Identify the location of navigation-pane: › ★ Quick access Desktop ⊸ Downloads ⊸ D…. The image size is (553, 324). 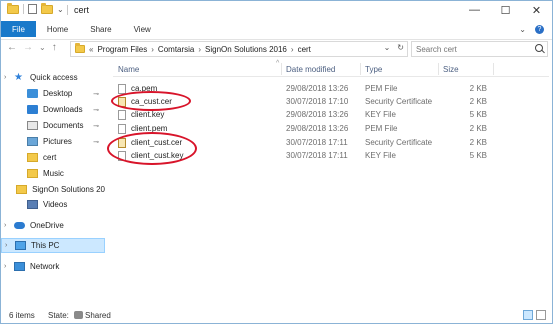
(53, 184).